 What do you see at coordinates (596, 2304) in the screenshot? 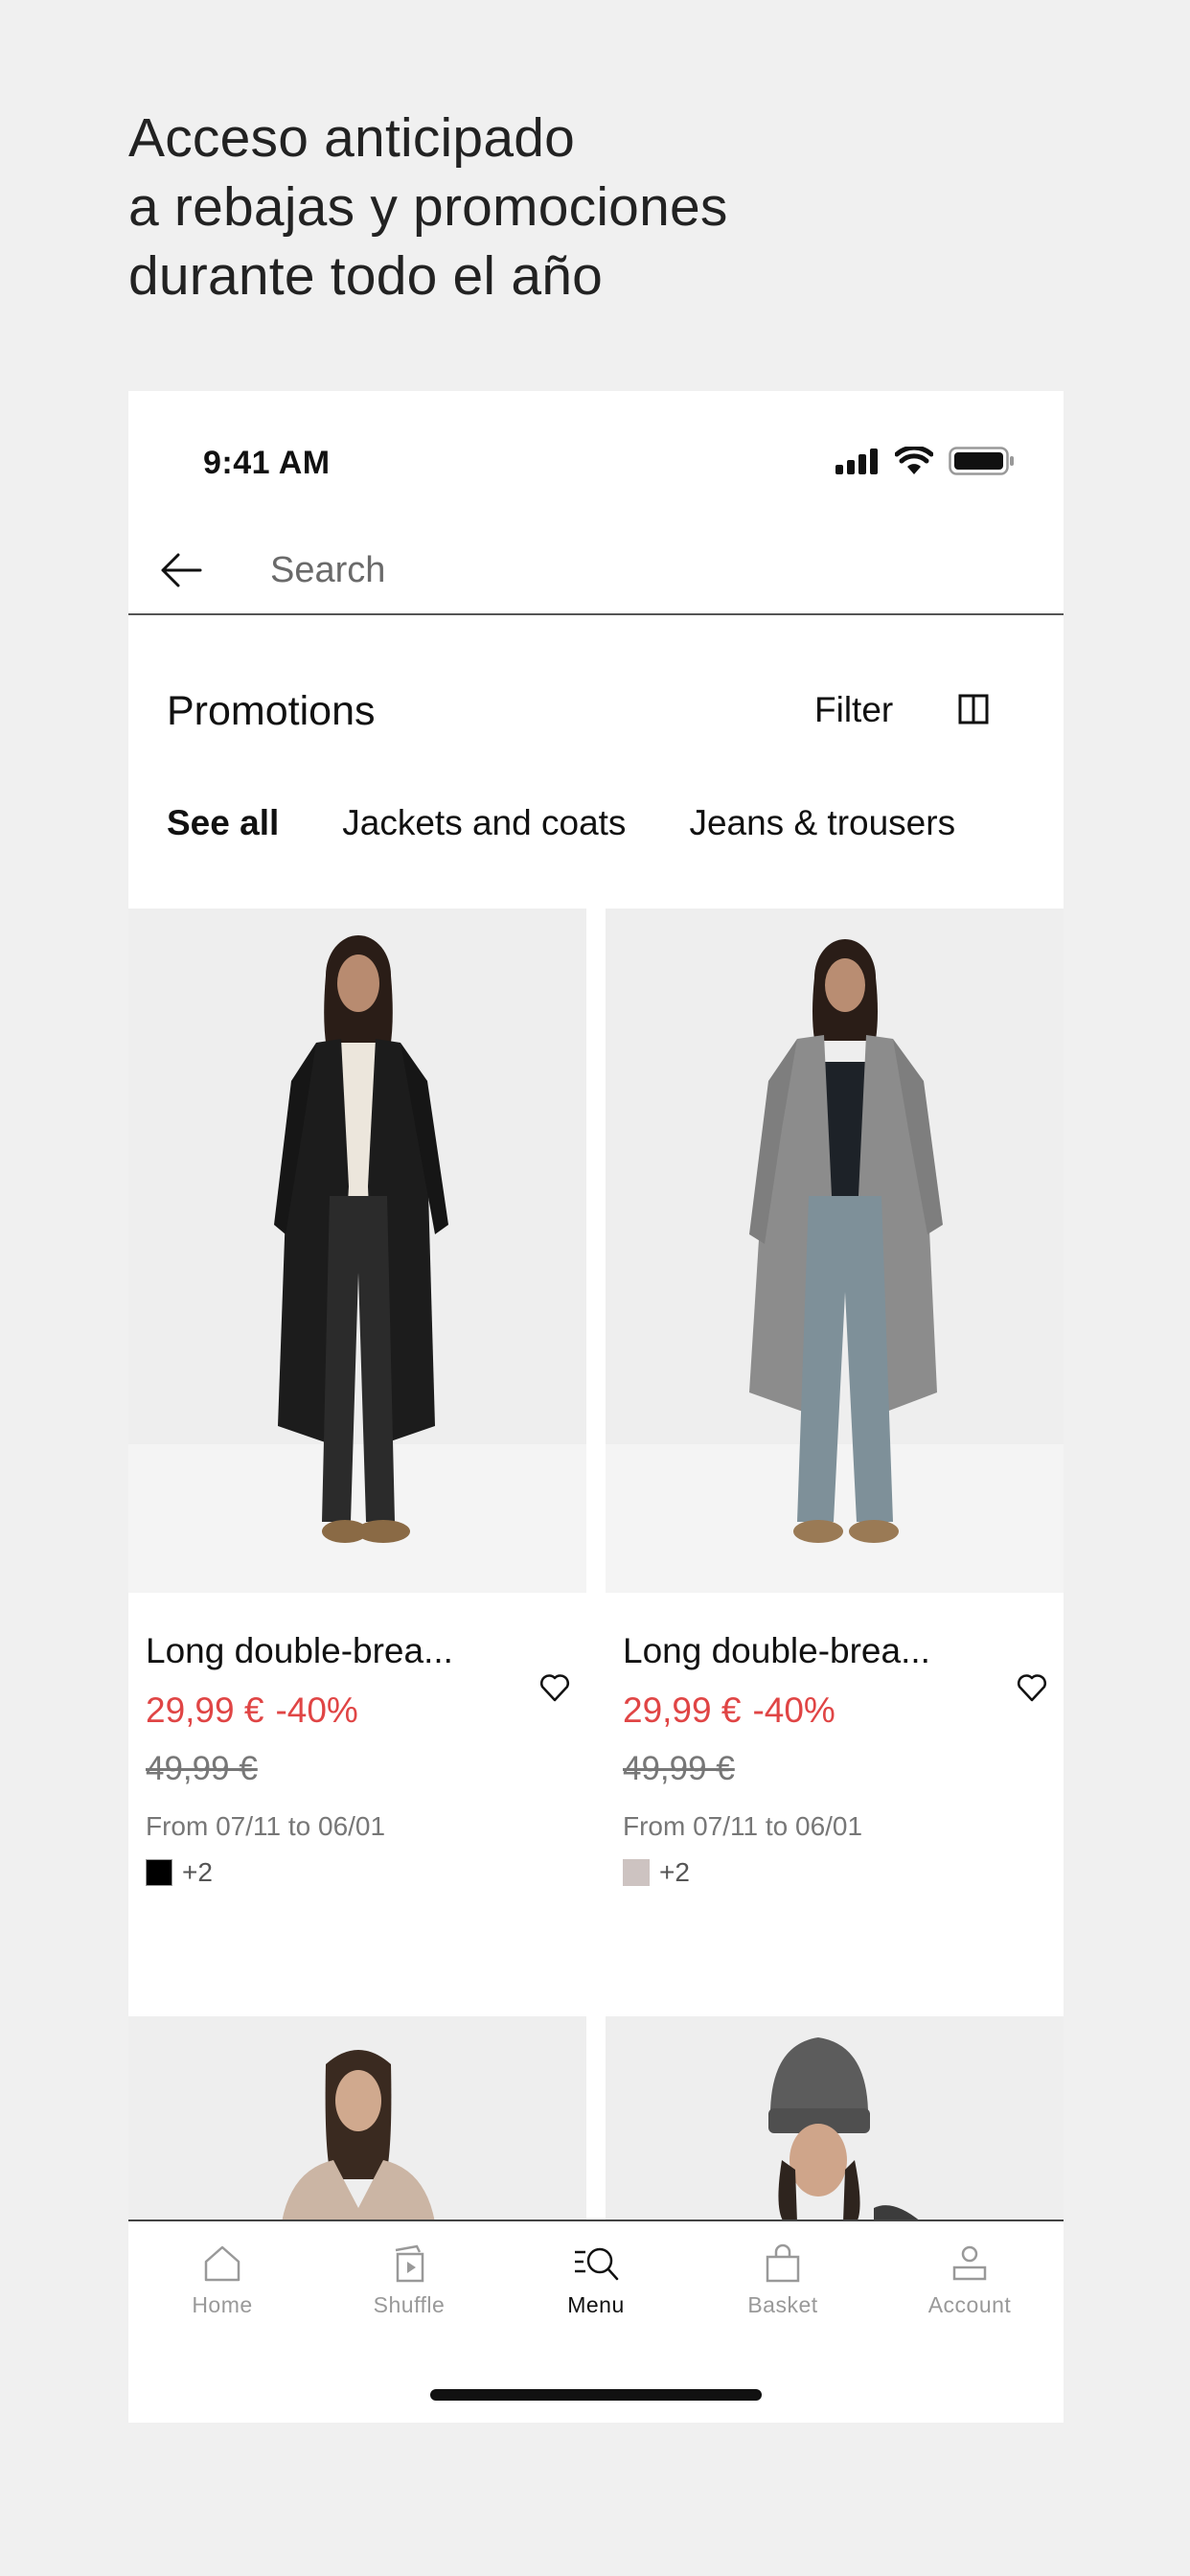
I see `nav-menu-label: Menu` at bounding box center [596, 2304].